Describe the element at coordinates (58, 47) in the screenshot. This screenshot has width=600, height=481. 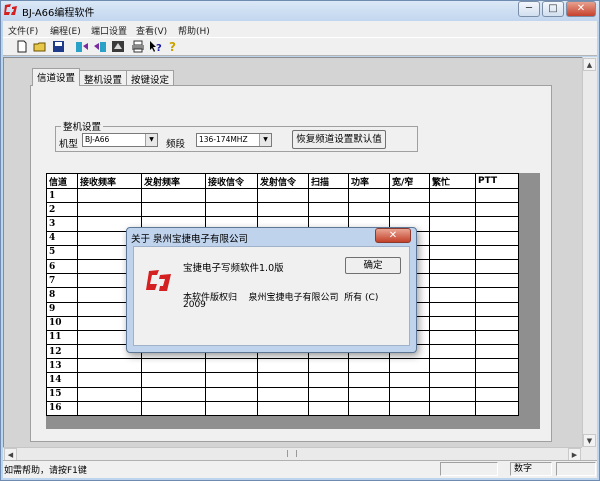
I see `save-icon` at that location.